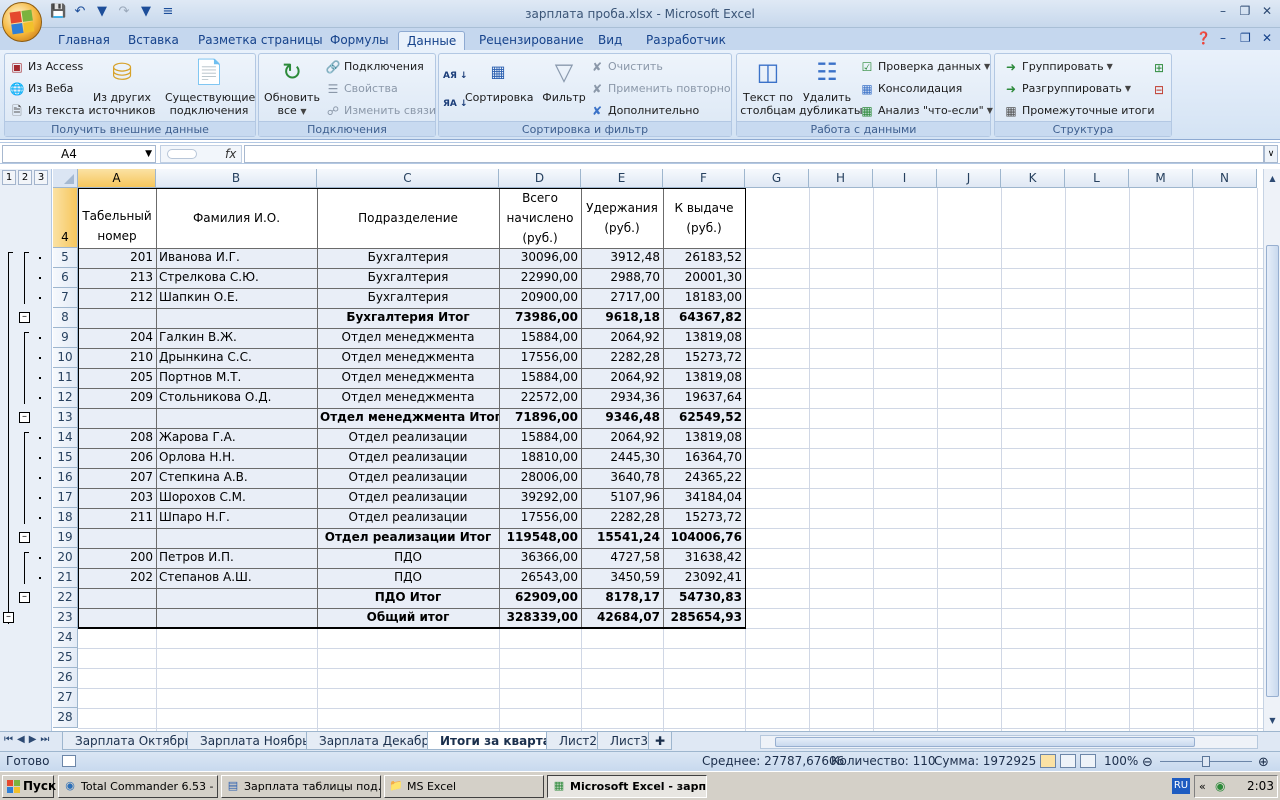  I want to click on taskbar-item-folder: 📁 MS Excel, so click(464, 786).